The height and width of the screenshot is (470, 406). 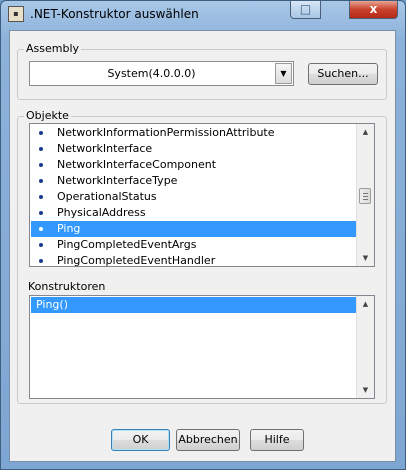 I want to click on app-icon: ▪, so click(x=16, y=14).